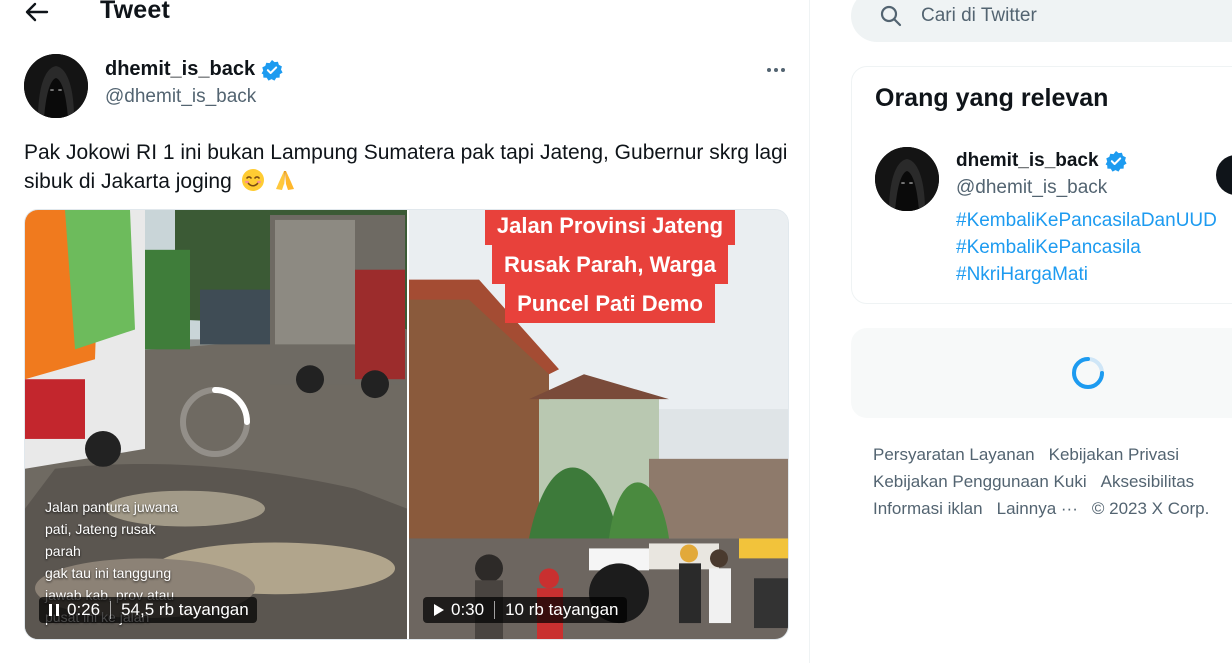 This screenshot has height=663, width=1232. I want to click on video-title-line: Puncel Pati Demo, so click(610, 303).